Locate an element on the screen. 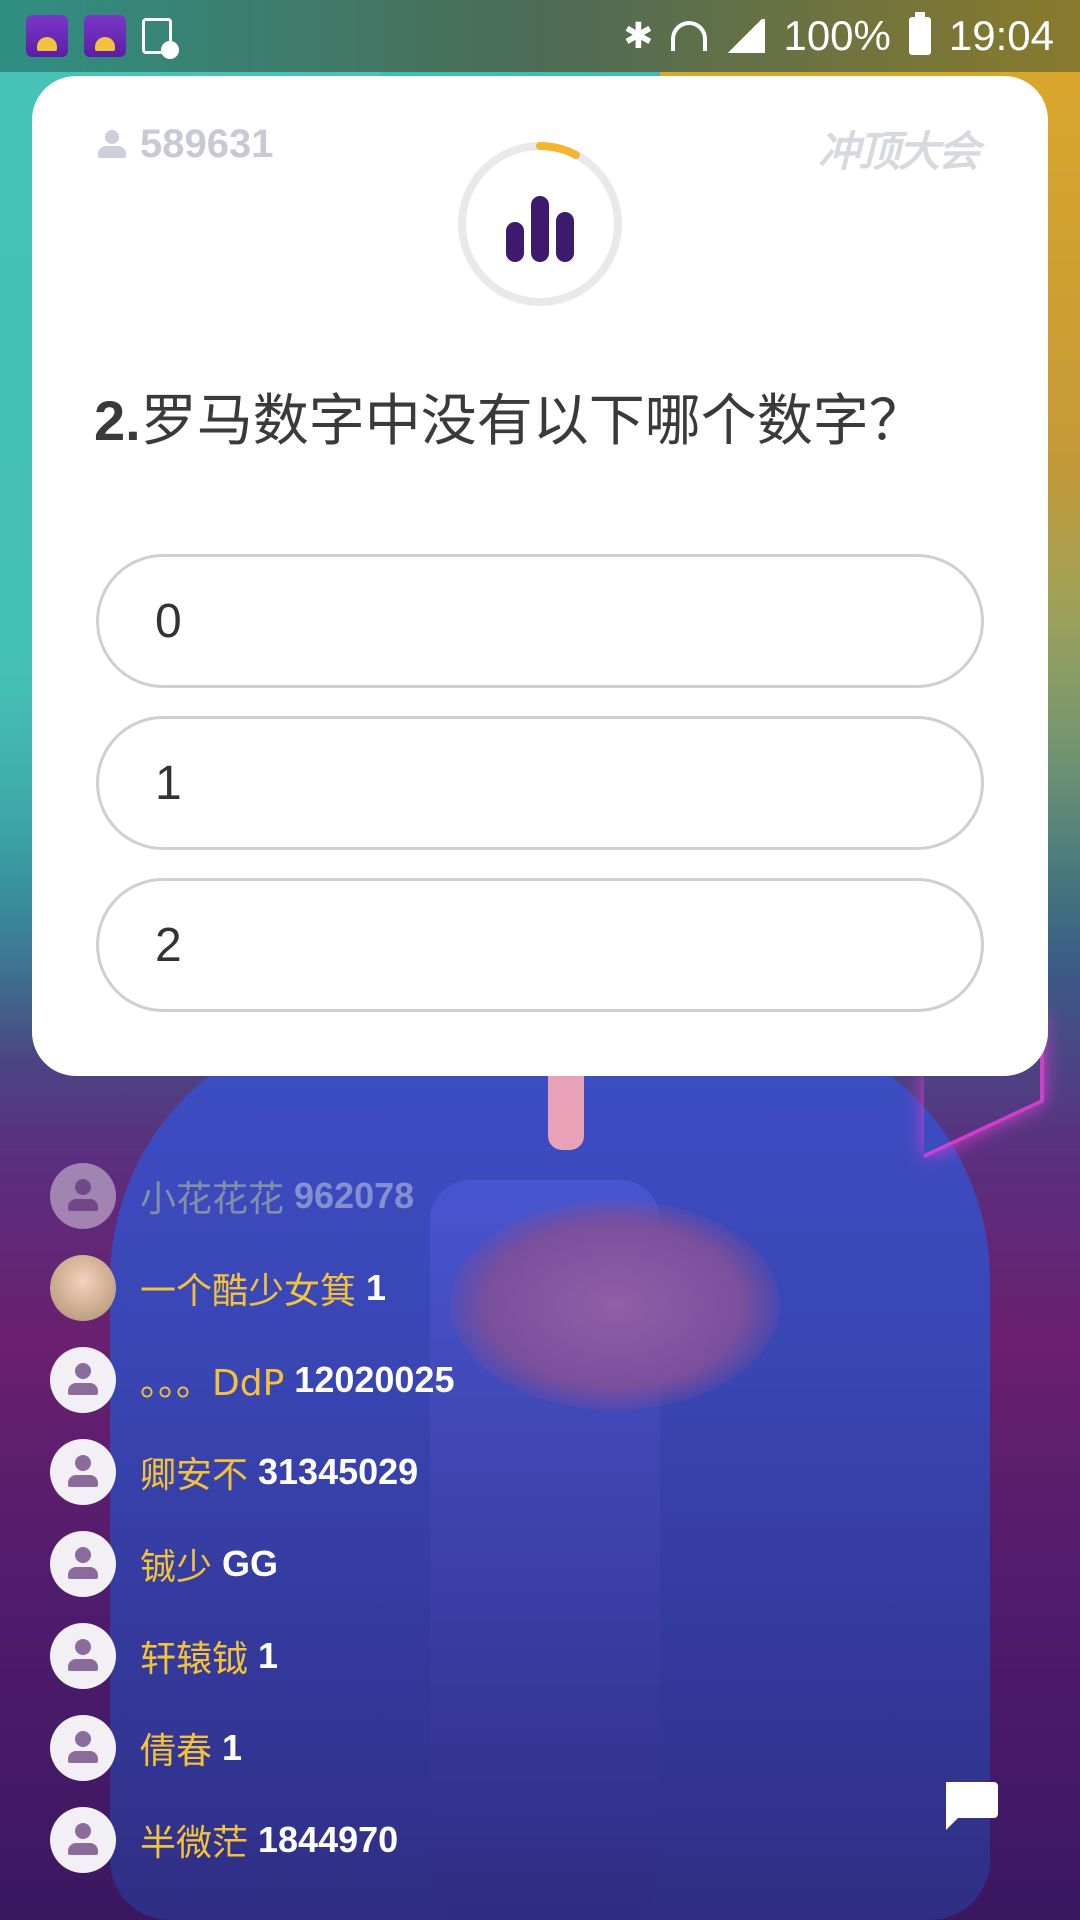  question-number: 2. is located at coordinates (117, 420).